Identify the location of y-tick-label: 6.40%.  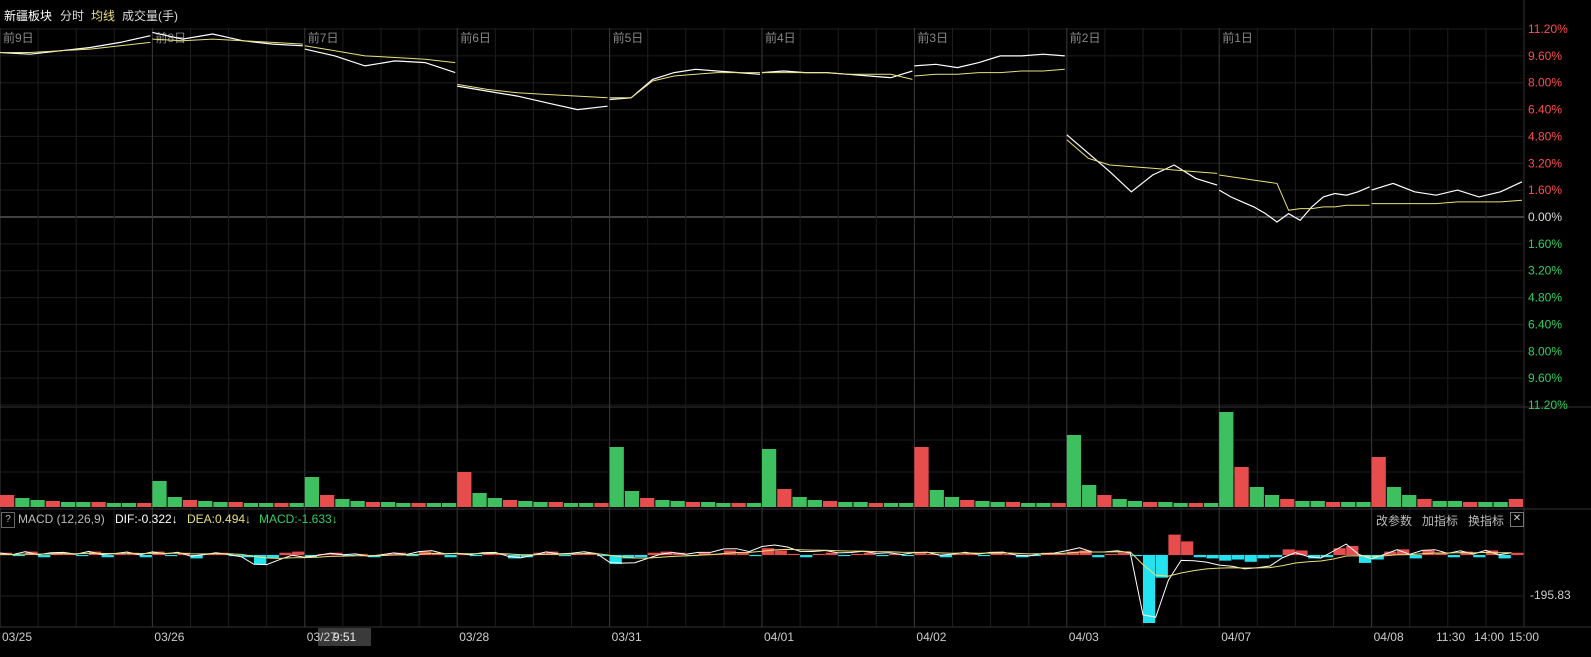
(1545, 324).